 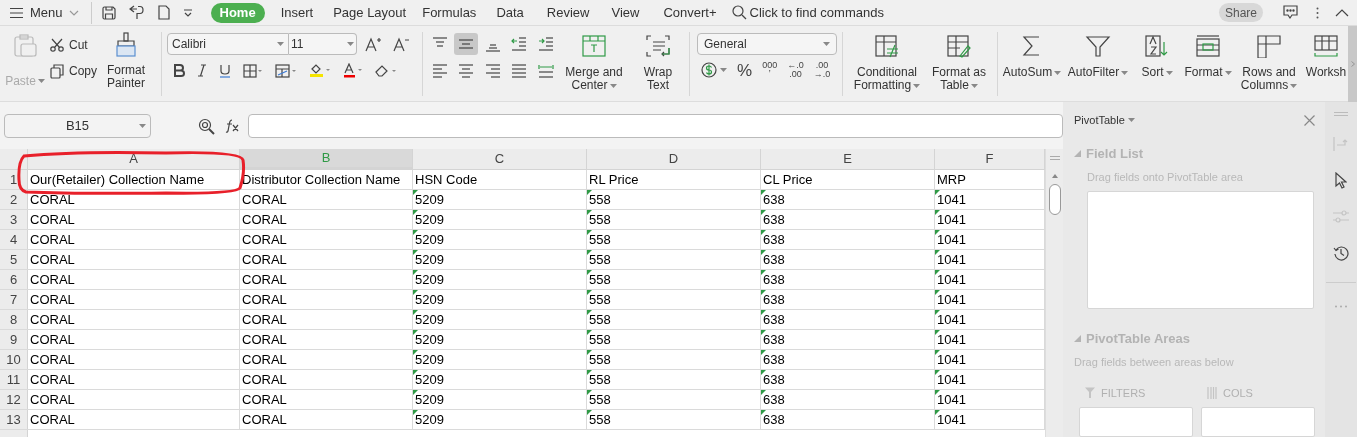 What do you see at coordinates (108, 12) in the screenshot?
I see `save-icon` at bounding box center [108, 12].